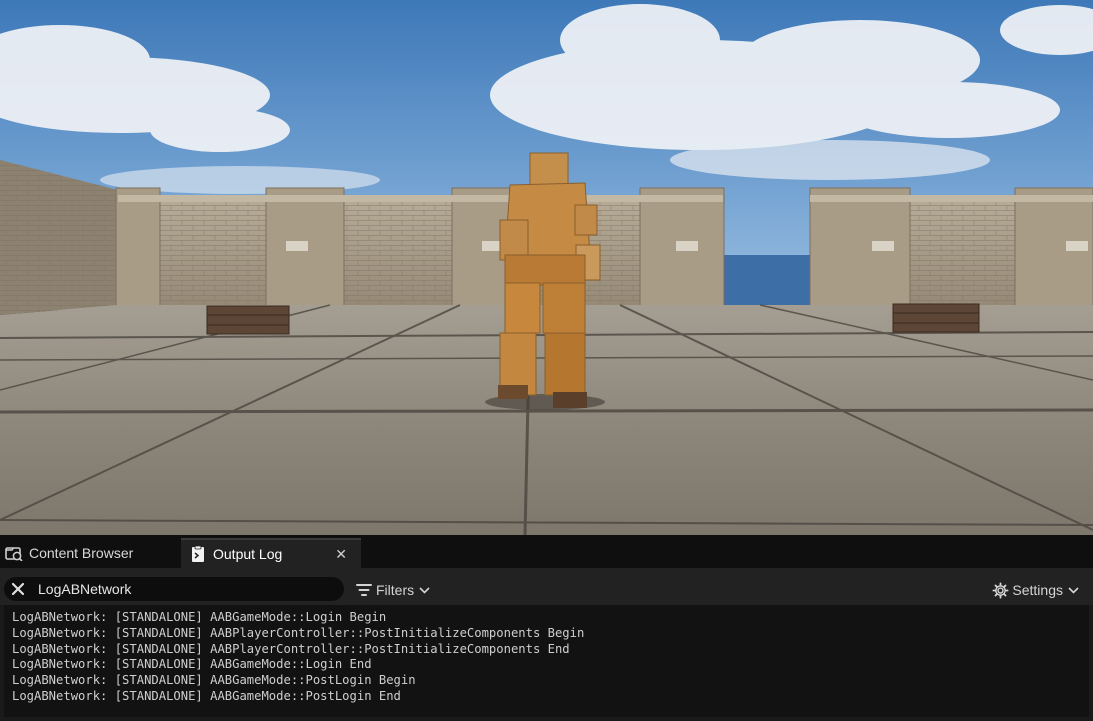 This screenshot has width=1093, height=721. I want to click on crate-left, so click(248, 320).